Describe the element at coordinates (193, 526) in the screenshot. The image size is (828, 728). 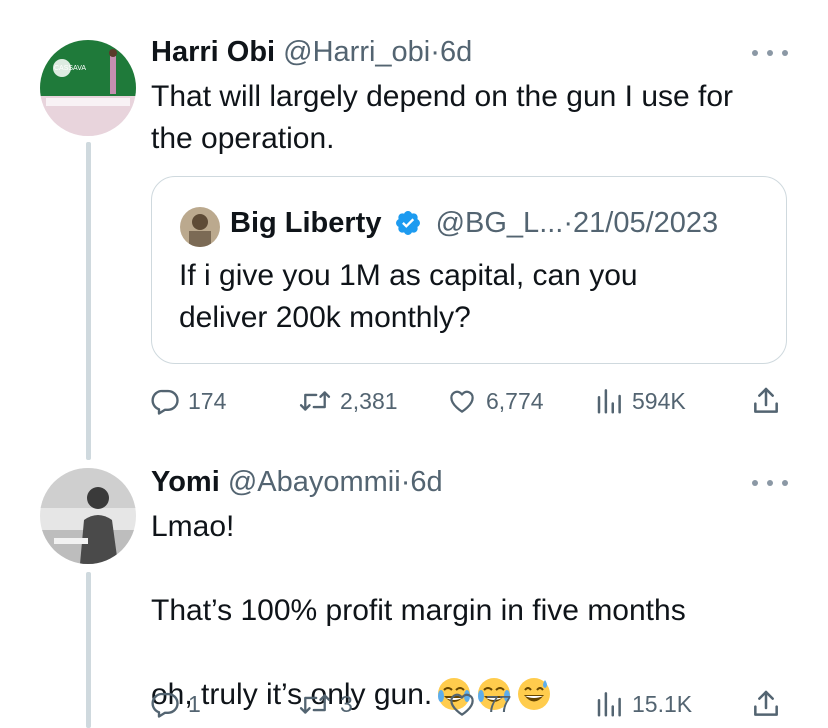
I see `tweet-text: Lmao!` at that location.